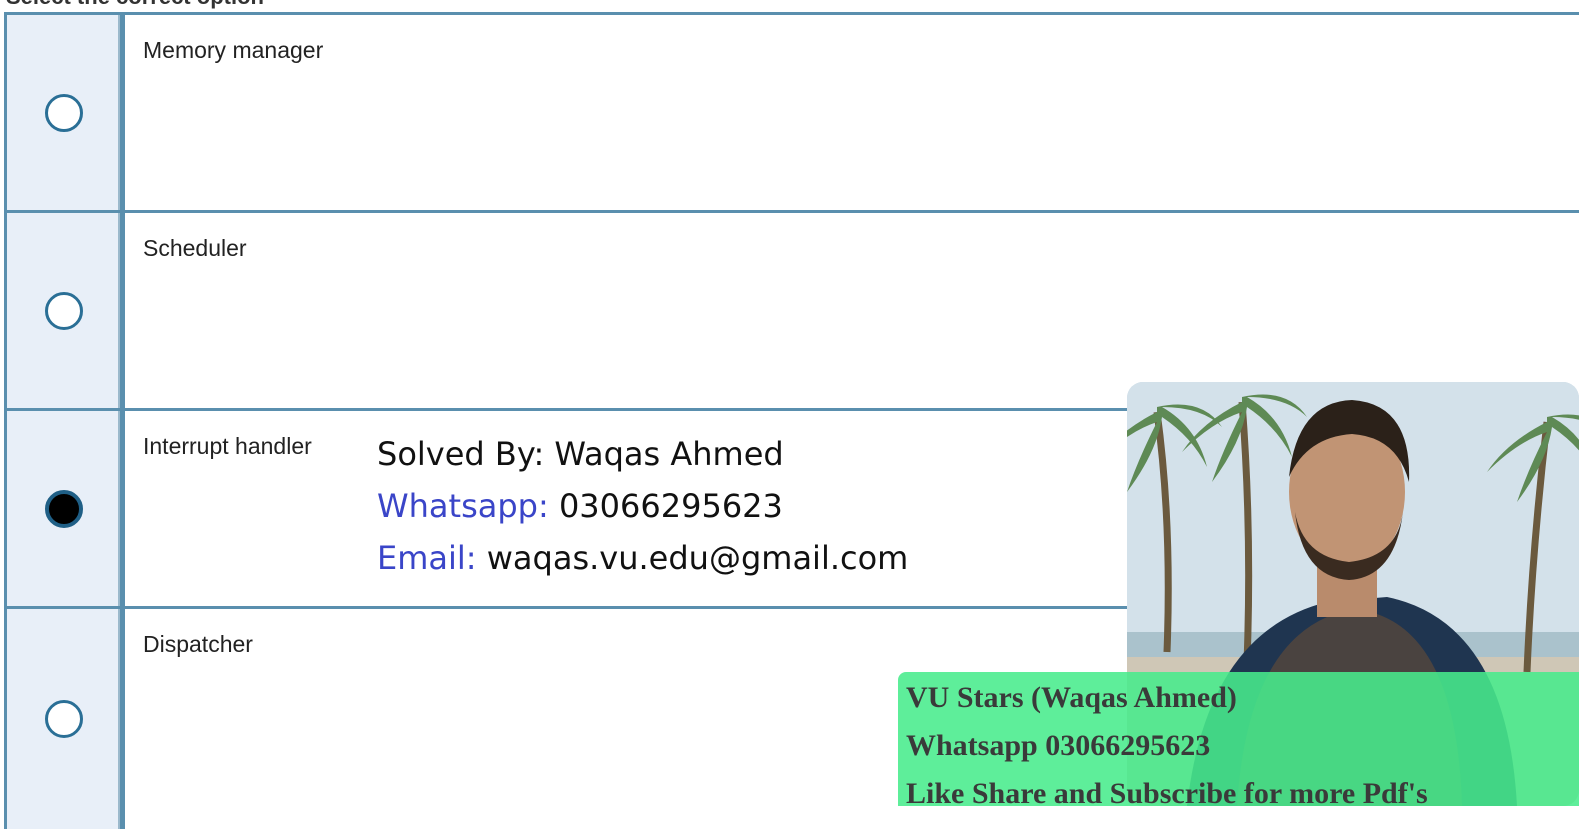 This screenshot has height=829, width=1579. I want to click on whatsapp-line: Whatsapp: 03066295623, so click(642, 506).